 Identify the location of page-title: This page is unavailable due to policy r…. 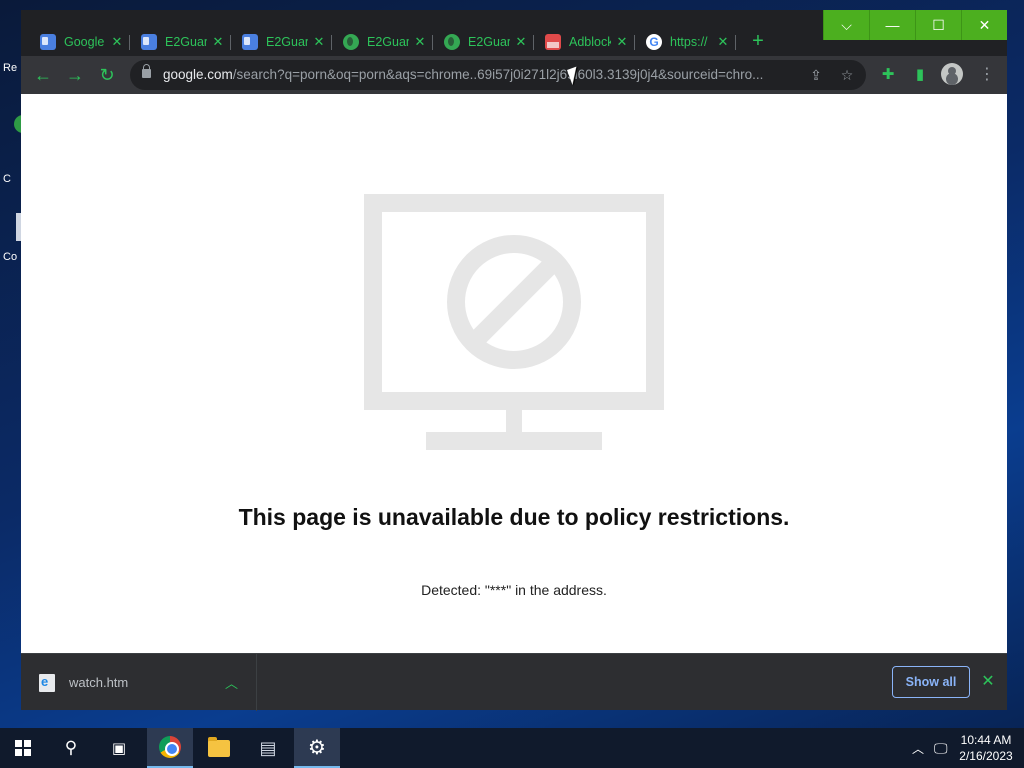
(514, 517).